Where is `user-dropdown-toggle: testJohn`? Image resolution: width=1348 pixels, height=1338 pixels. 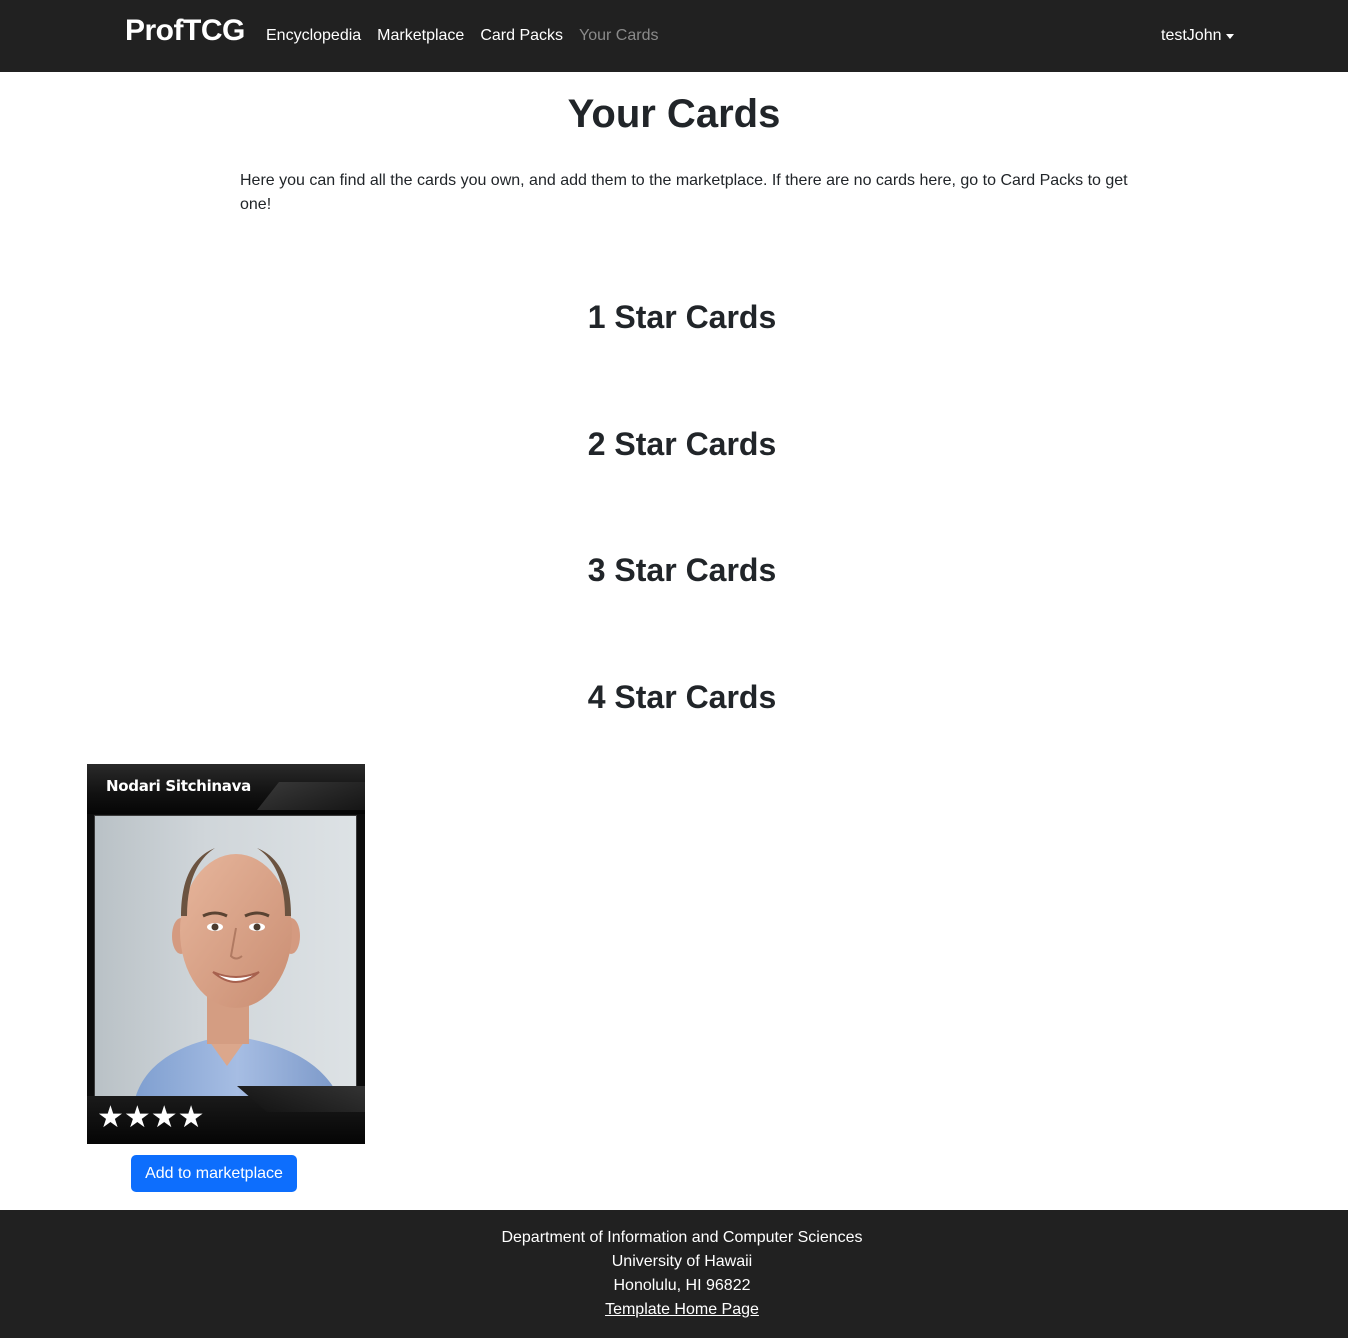 user-dropdown-toggle: testJohn is located at coordinates (1198, 36).